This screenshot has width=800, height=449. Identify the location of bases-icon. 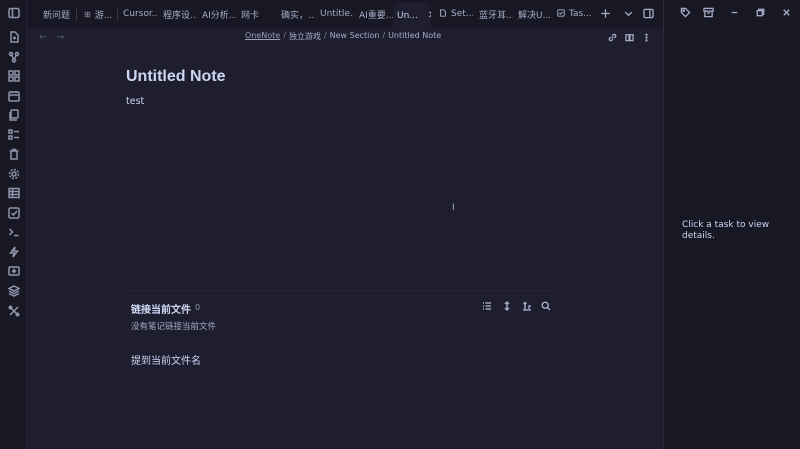
(13, 134).